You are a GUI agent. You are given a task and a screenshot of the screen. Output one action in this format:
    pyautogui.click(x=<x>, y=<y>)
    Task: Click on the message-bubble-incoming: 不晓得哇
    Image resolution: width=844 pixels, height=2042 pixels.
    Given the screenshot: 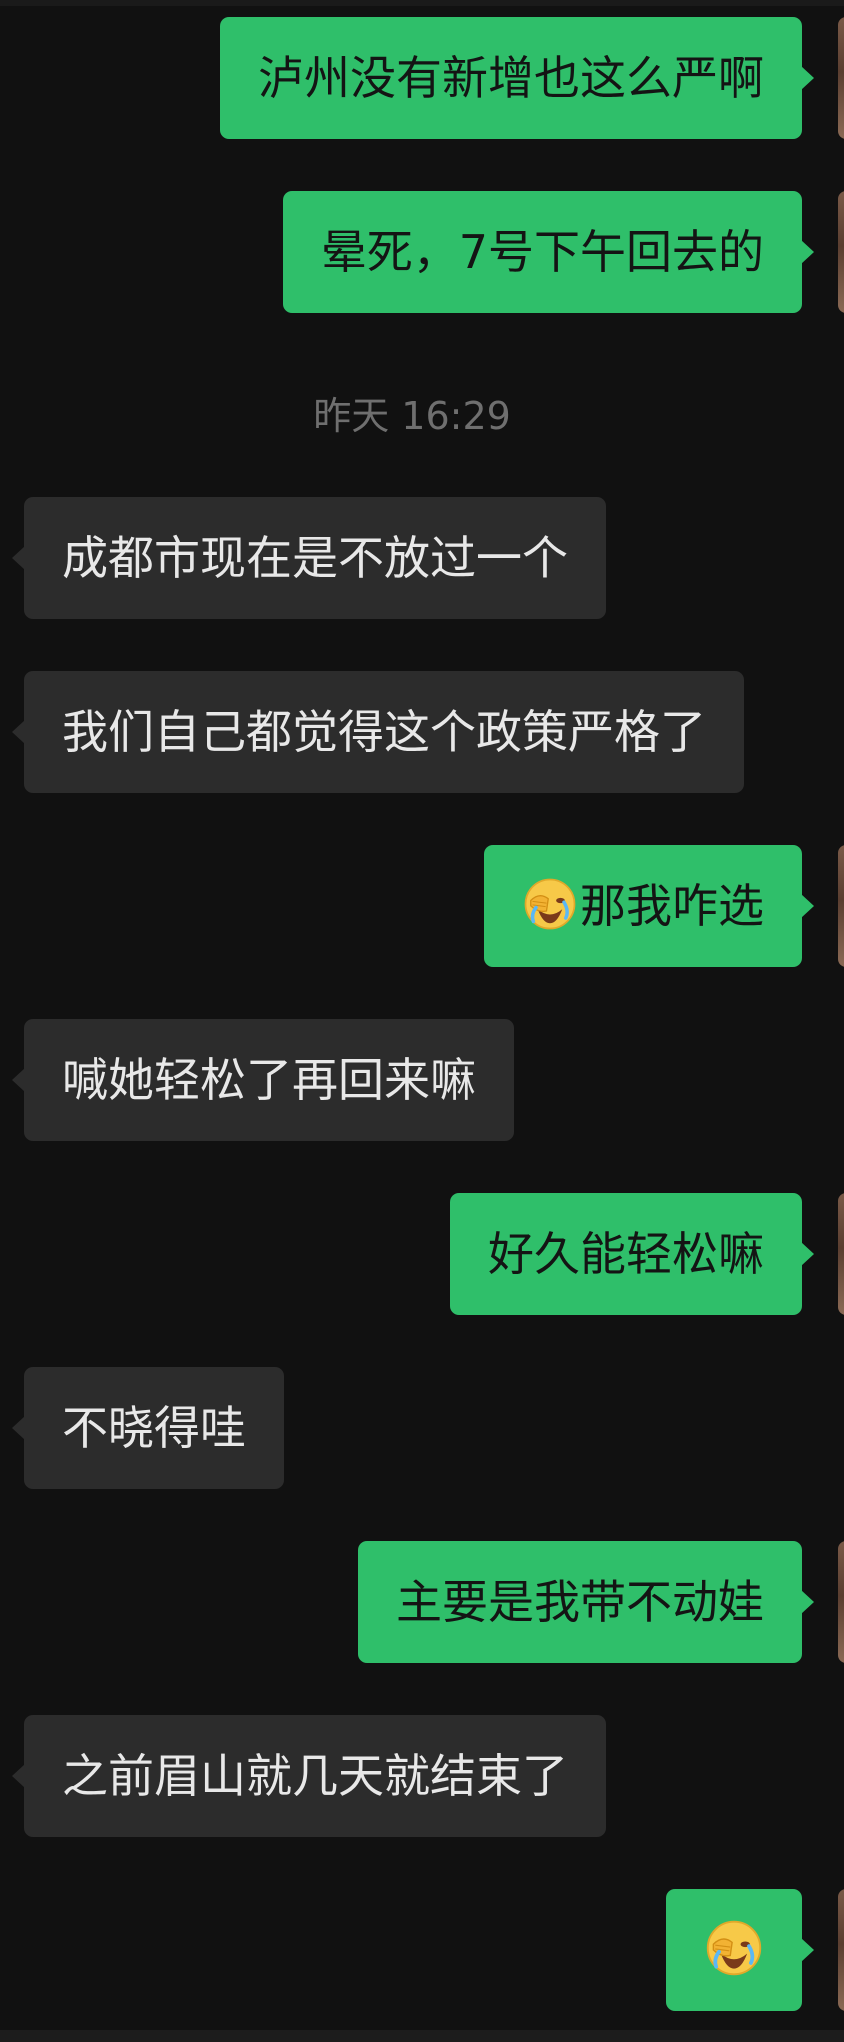 What is the action you would take?
    pyautogui.click(x=148, y=1428)
    